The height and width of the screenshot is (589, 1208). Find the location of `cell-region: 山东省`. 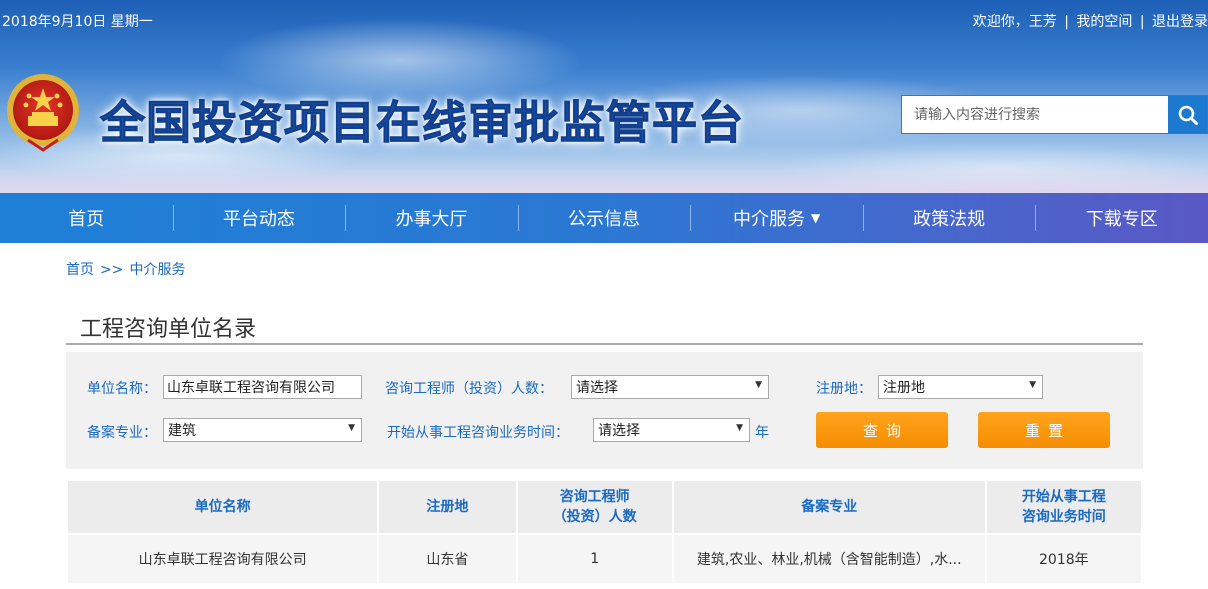

cell-region: 山东省 is located at coordinates (447, 558).